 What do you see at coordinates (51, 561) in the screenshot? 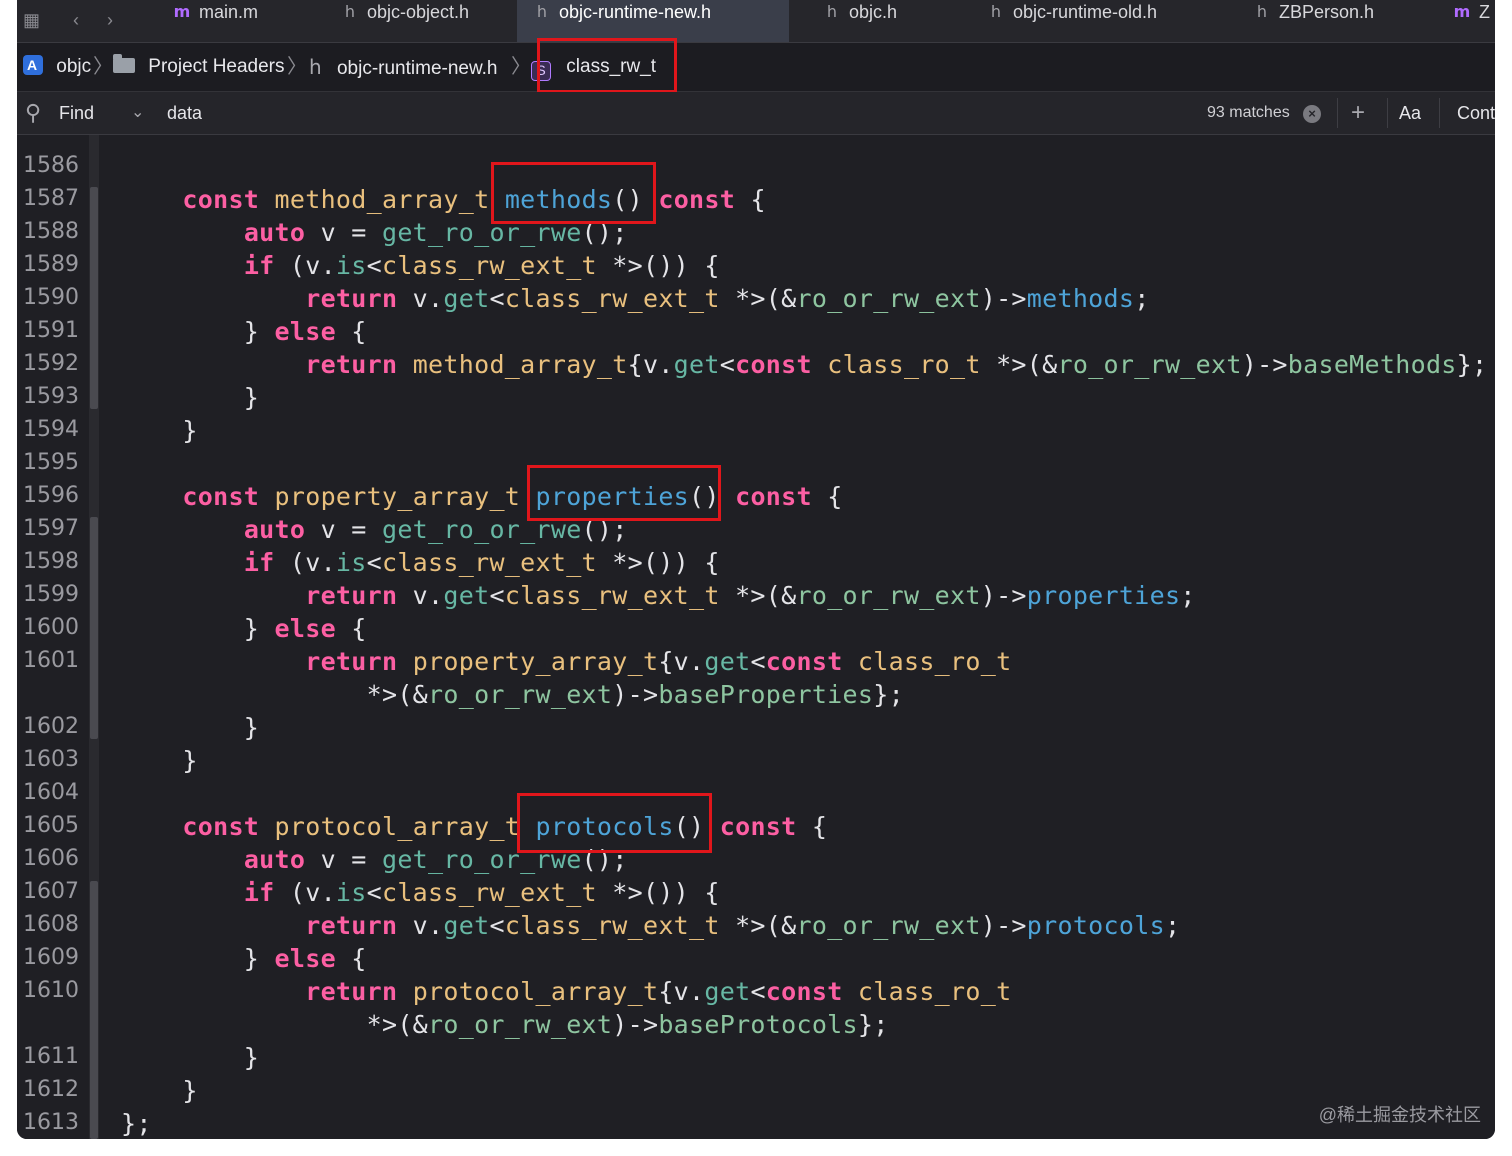
I see `line-number: 1598` at bounding box center [51, 561].